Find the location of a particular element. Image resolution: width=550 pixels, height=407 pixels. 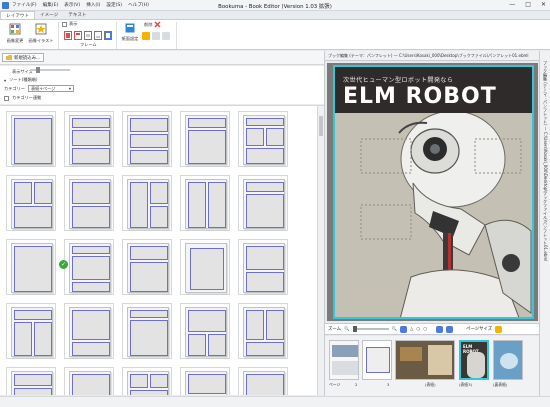

menu-file: ファイル(F) is located at coordinates (24, 5).